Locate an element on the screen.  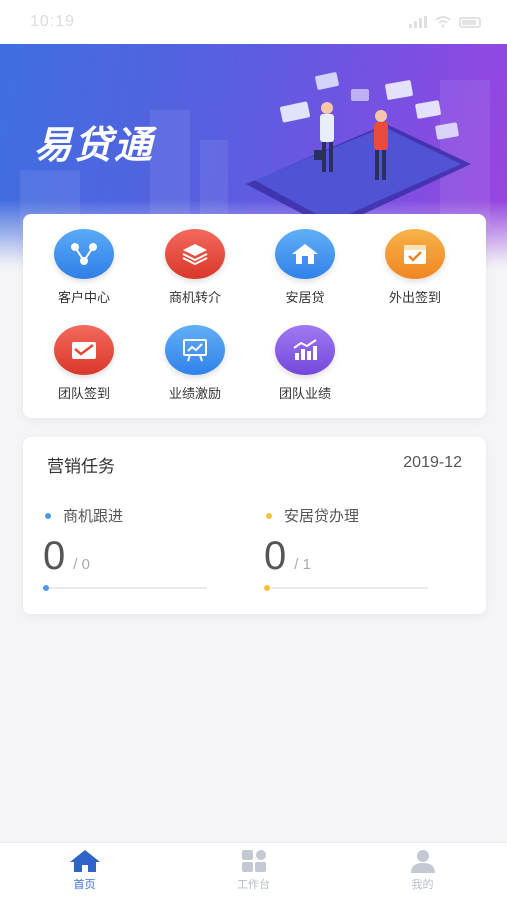
status-system-icons is located at coordinates (445, 22).